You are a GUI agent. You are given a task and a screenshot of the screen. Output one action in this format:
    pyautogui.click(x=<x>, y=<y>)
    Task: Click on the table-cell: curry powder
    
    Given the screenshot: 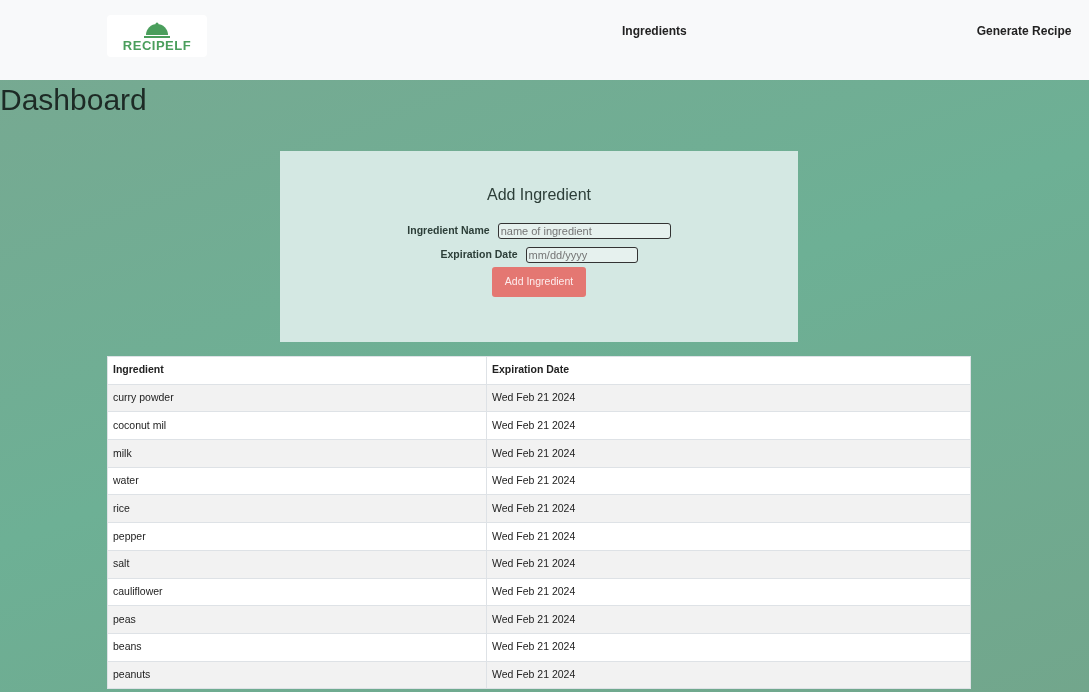 What is the action you would take?
    pyautogui.click(x=297, y=398)
    